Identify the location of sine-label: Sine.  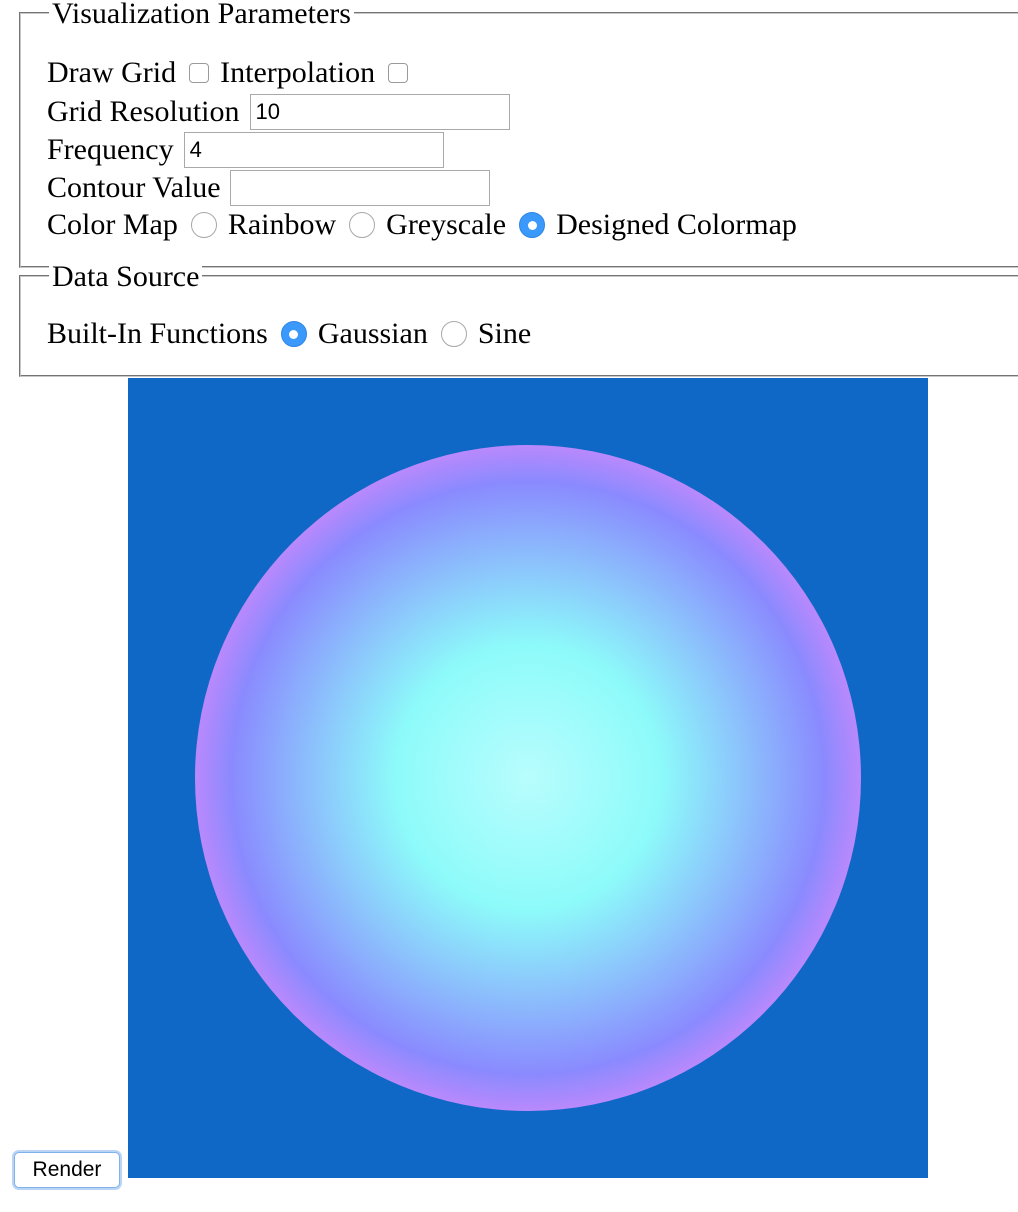
(504, 333).